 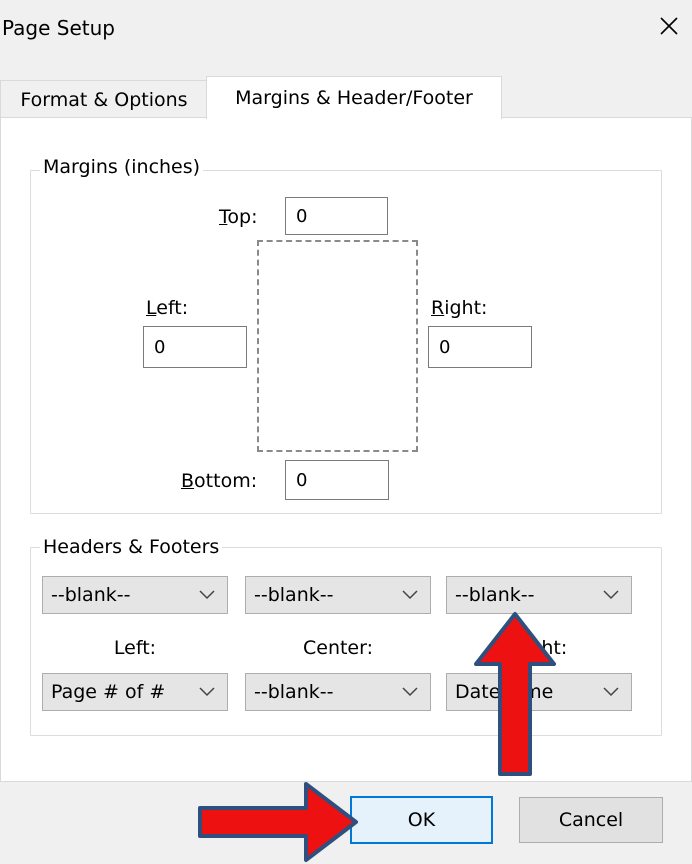 What do you see at coordinates (591, 820) in the screenshot?
I see `cancel-button: Cancel` at bounding box center [591, 820].